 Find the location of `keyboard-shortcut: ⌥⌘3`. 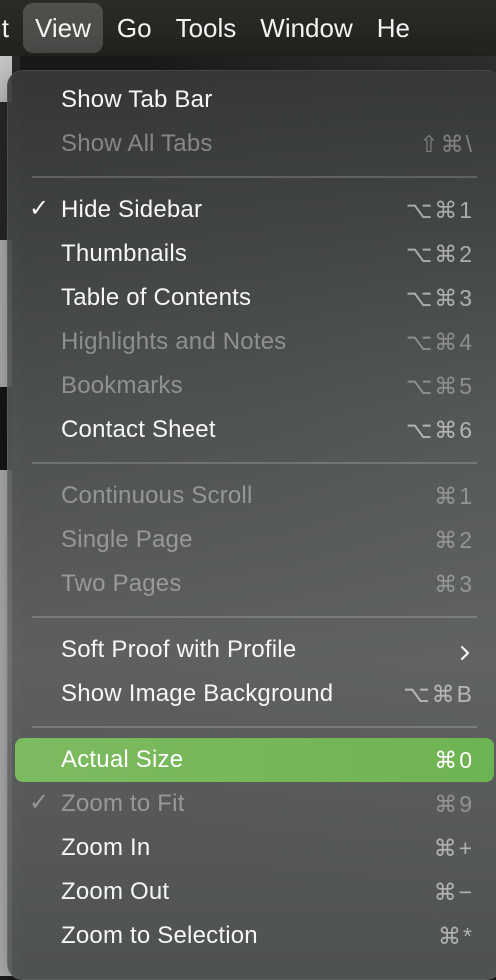

keyboard-shortcut: ⌥⌘3 is located at coordinates (439, 297).